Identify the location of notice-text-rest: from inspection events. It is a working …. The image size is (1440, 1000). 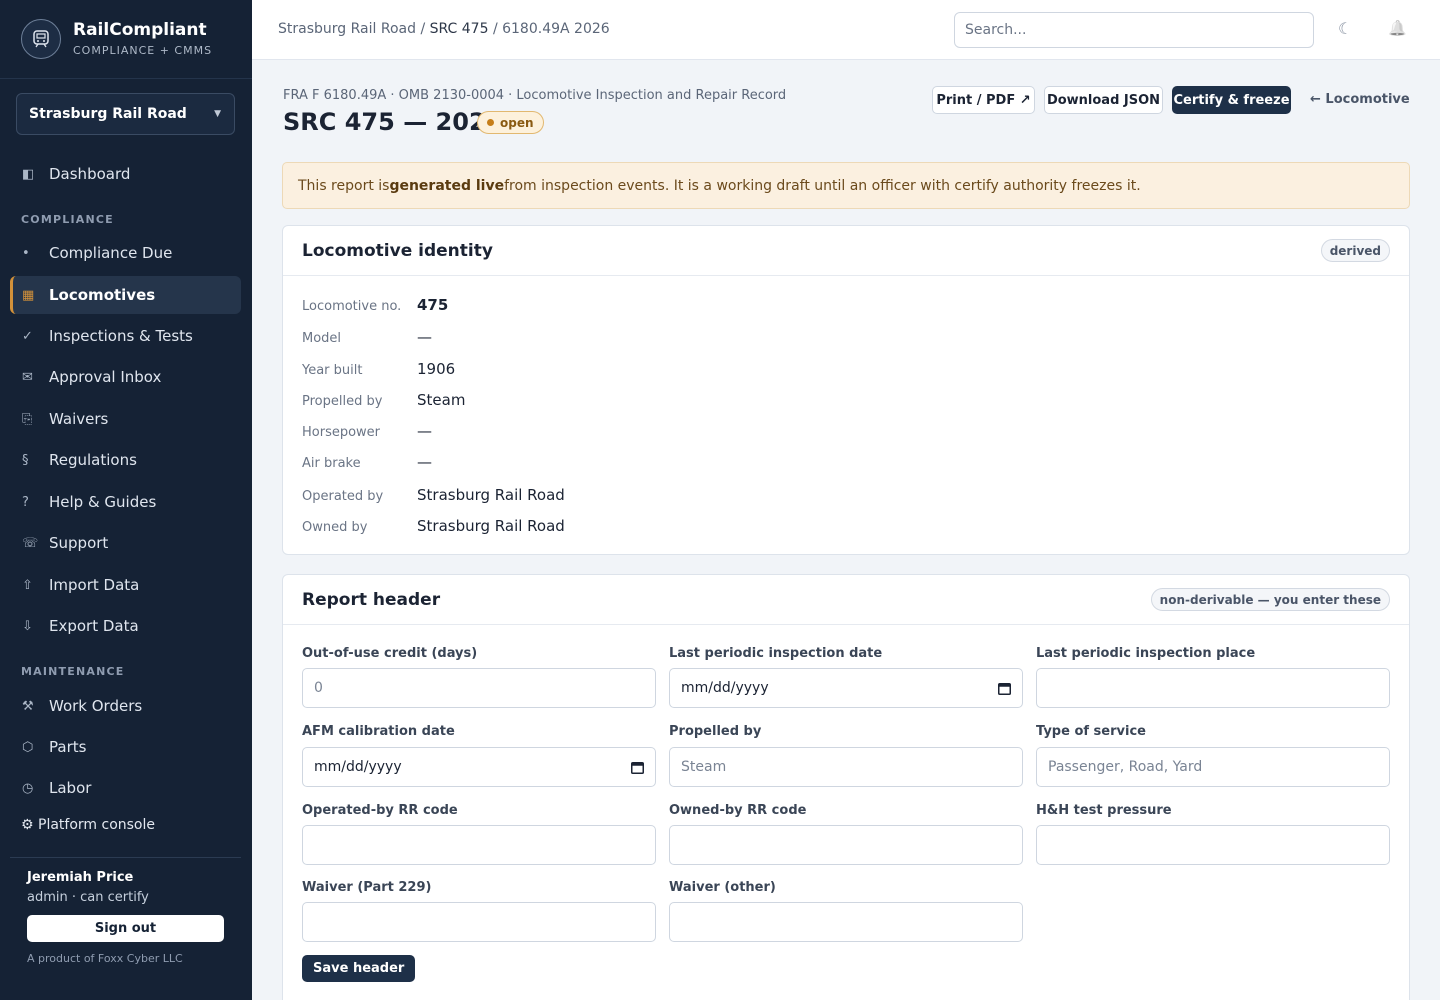
(822, 185).